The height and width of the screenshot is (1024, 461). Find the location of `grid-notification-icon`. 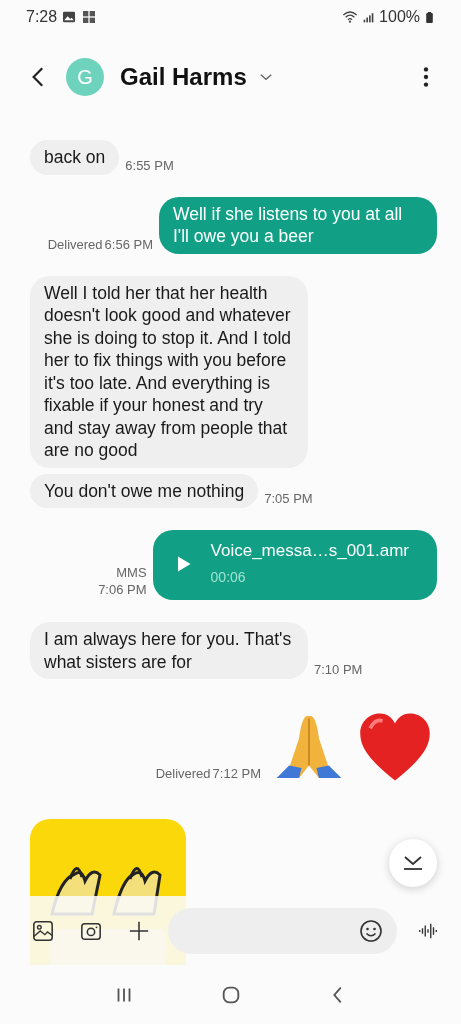

grid-notification-icon is located at coordinates (89, 17).